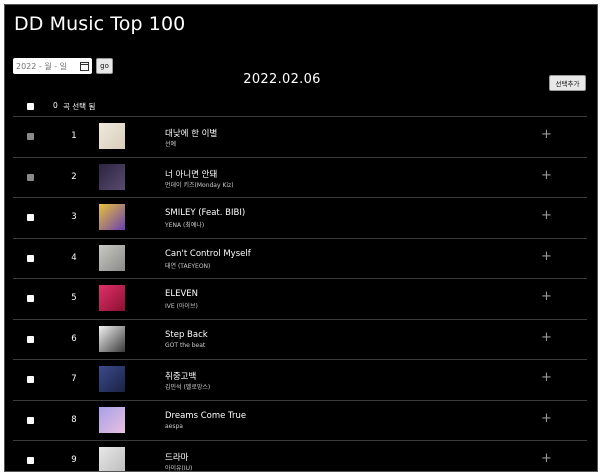 The height and width of the screenshot is (474, 603). Describe the element at coordinates (185, 225) in the screenshot. I see `song-artist: YENA (최예나)` at that location.